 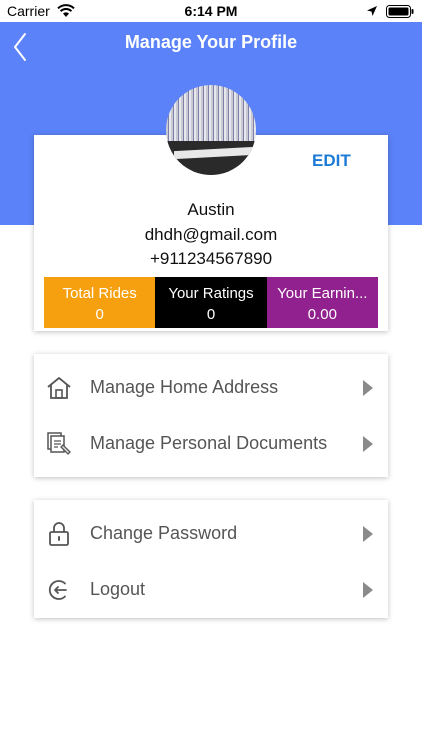 What do you see at coordinates (211, 258) in the screenshot?
I see `profile-phone: +911234567890` at bounding box center [211, 258].